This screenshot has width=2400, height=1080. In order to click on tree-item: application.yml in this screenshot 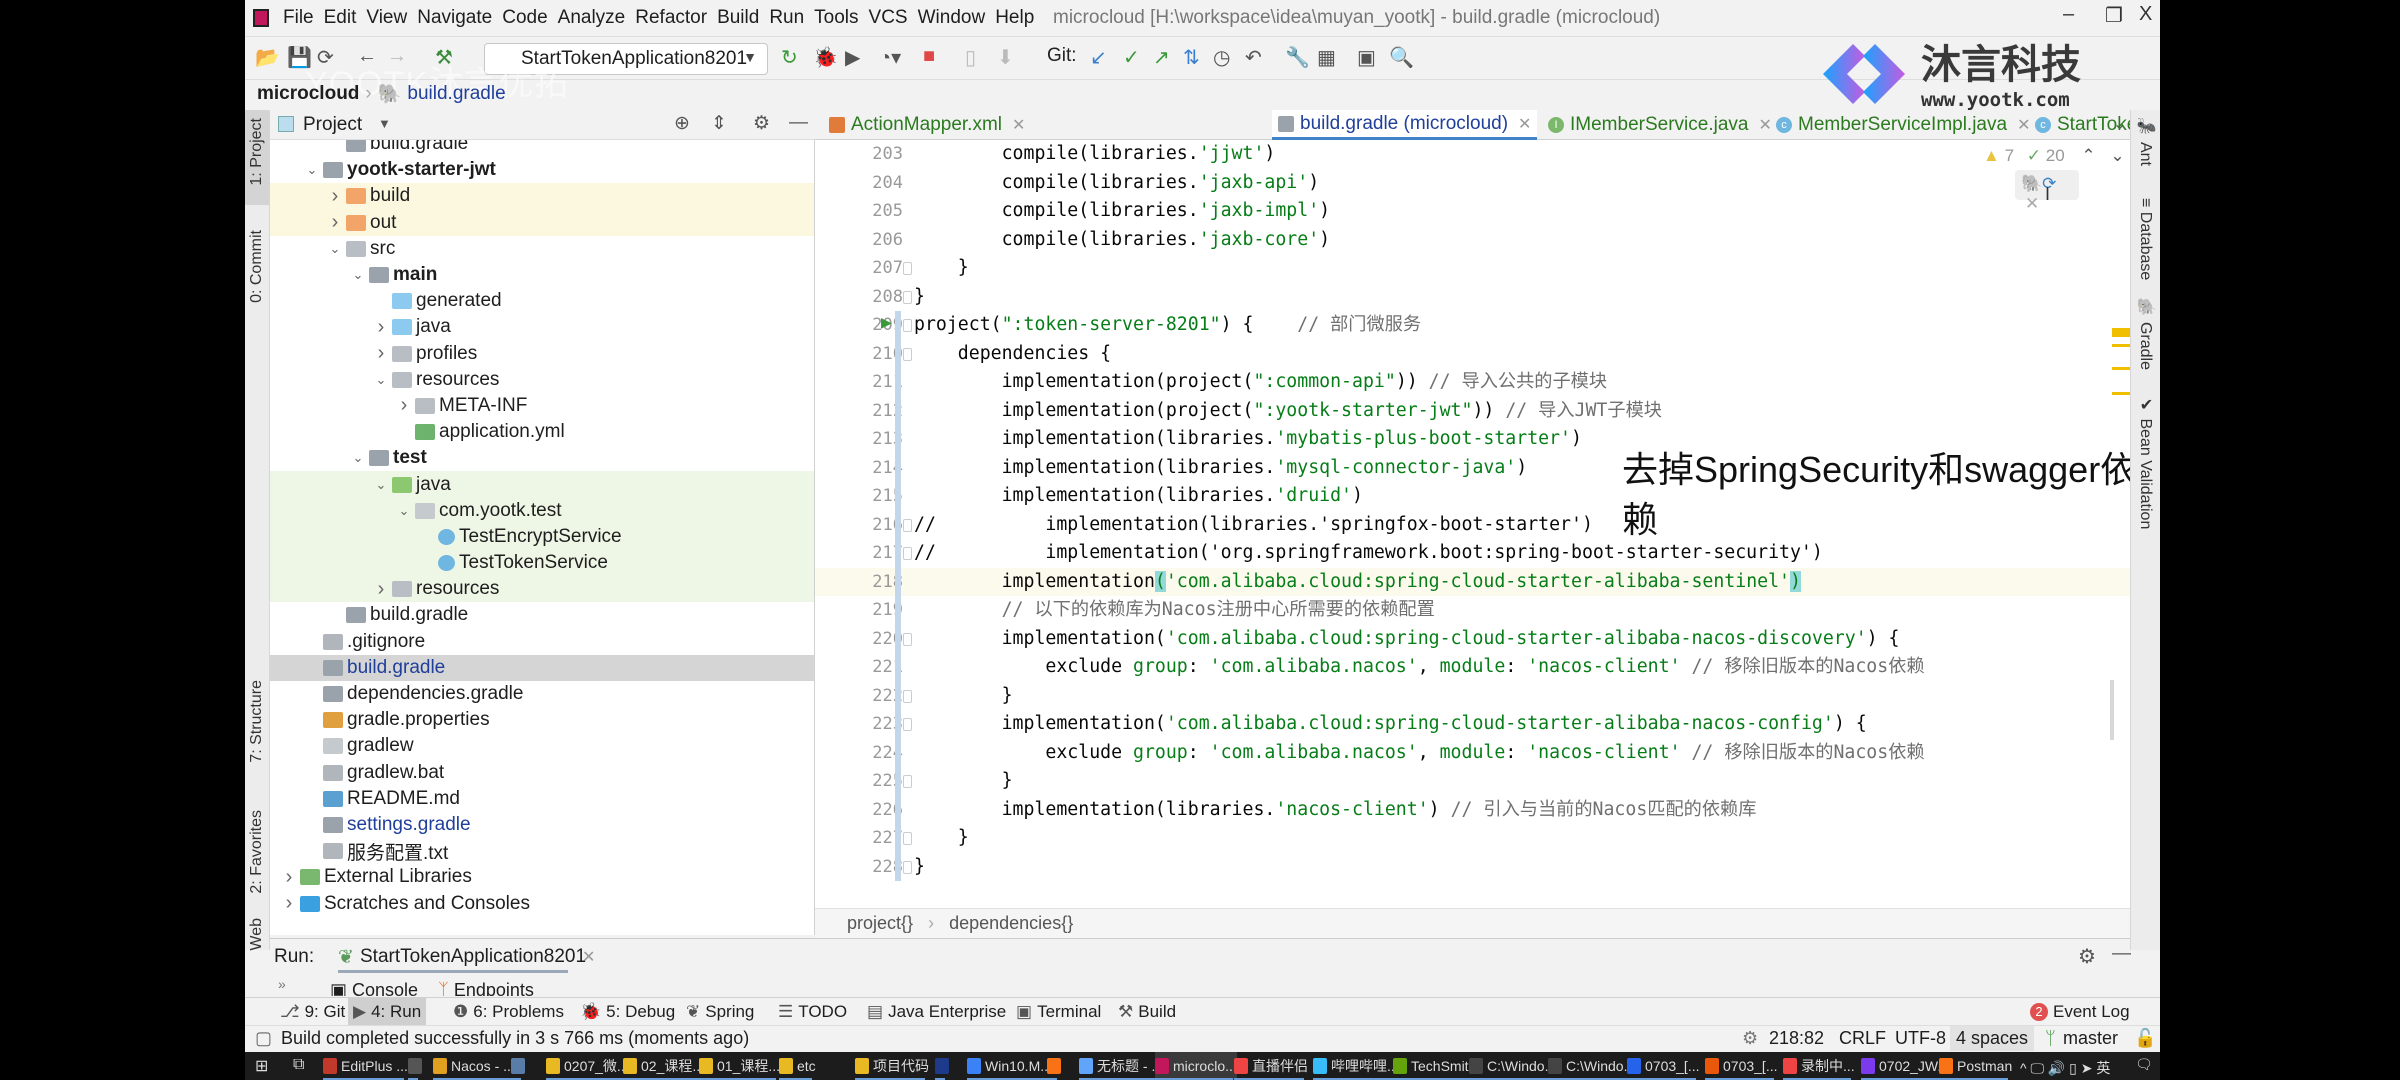, I will do `click(542, 432)`.